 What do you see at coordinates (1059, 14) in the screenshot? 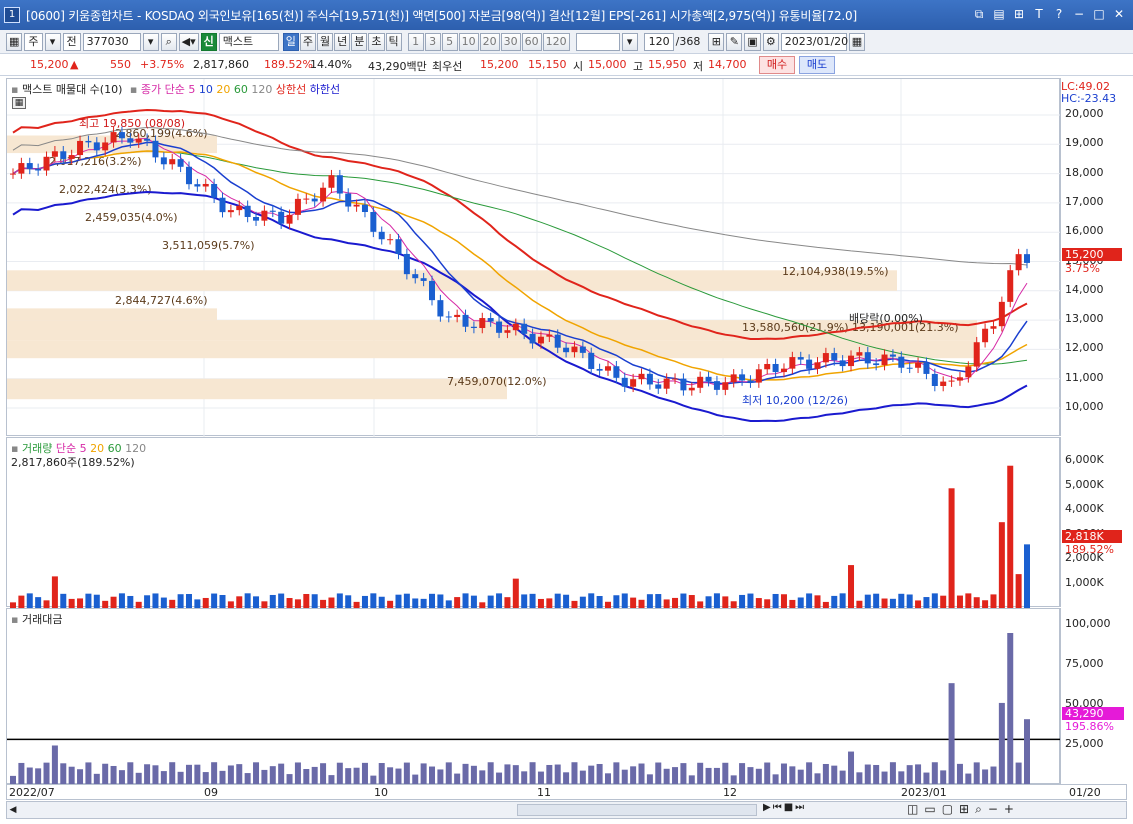
I see `help-icon: ?` at bounding box center [1059, 14].